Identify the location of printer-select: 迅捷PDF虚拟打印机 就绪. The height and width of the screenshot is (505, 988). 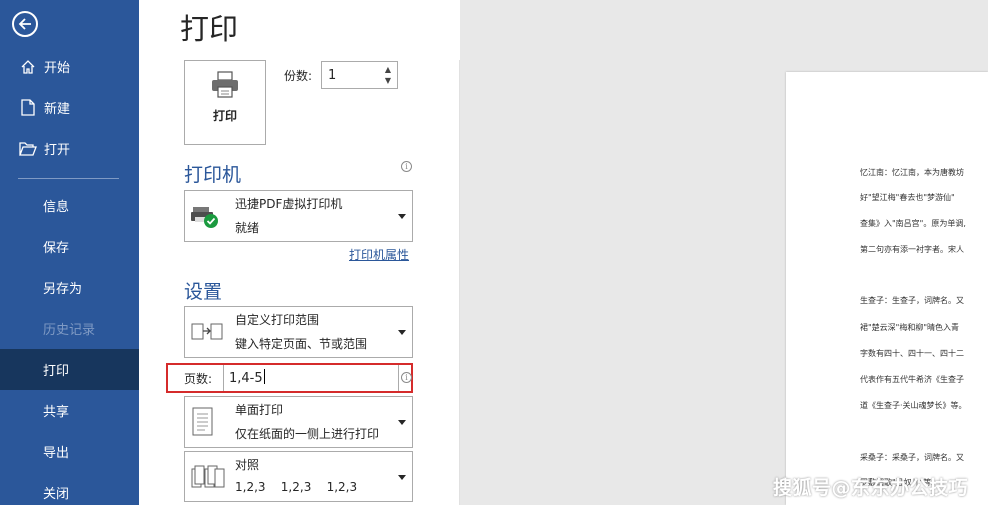
(298, 216).